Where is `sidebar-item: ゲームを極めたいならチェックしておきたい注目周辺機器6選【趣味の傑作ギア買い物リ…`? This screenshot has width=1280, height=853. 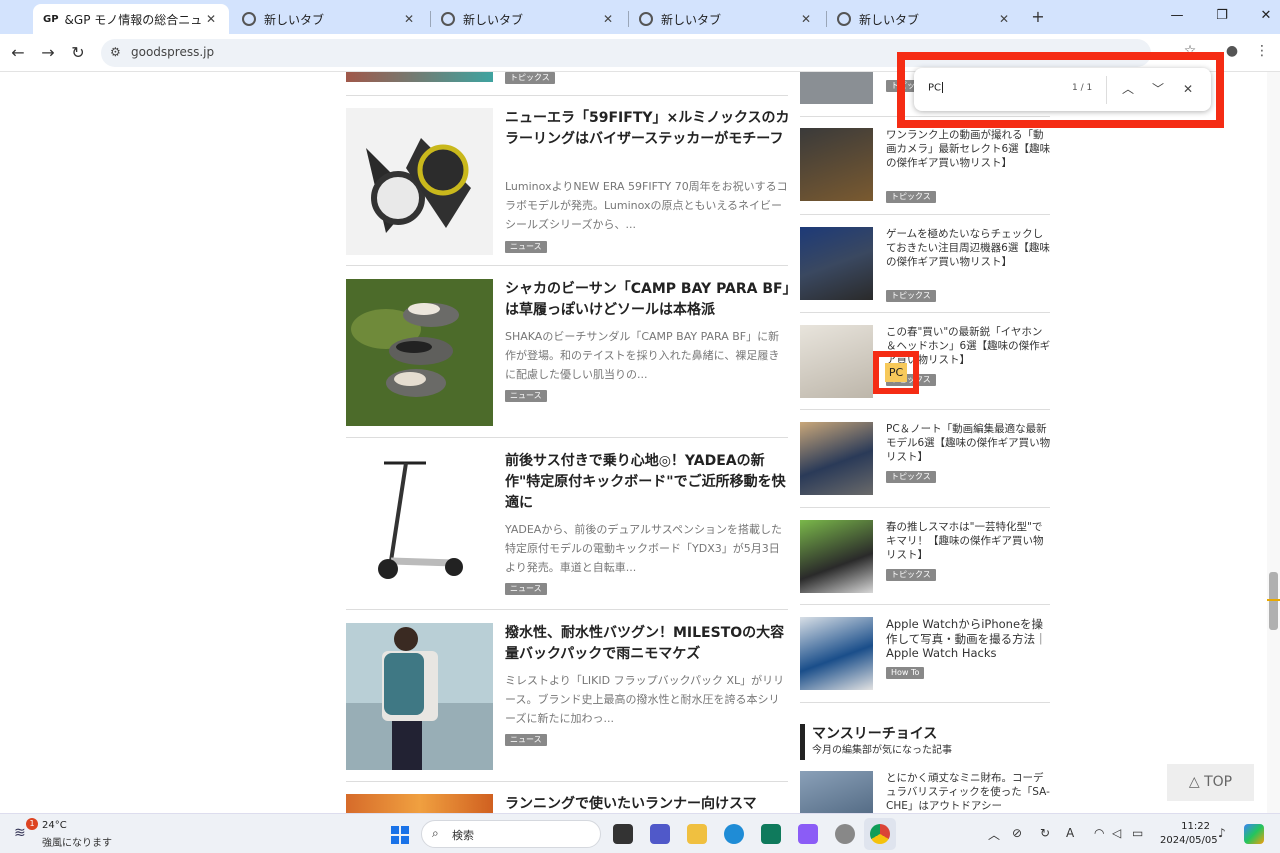
sidebar-item: ゲームを極めたいならチェックしておきたい注目周辺機器6選【趣味の傑作ギア買い物リ… is located at coordinates (925, 264).